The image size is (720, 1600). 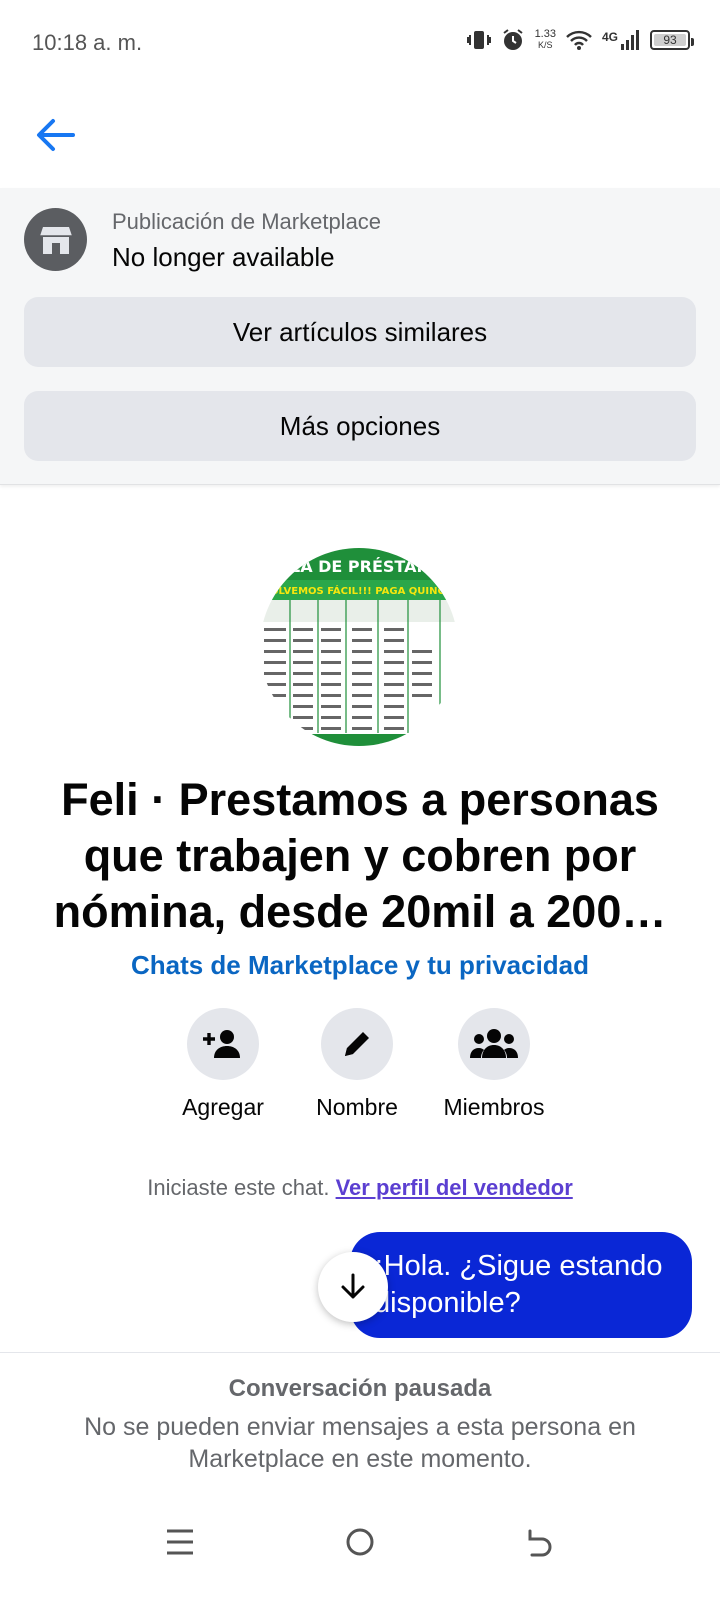 What do you see at coordinates (87, 42) in the screenshot?
I see `status-time: 10:18 a. m.` at bounding box center [87, 42].